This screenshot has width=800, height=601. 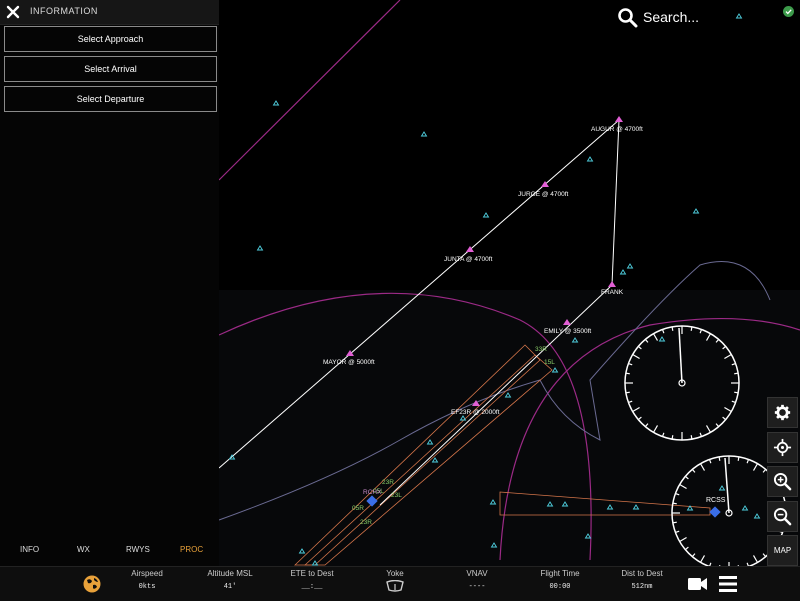 What do you see at coordinates (92, 584) in the screenshot?
I see `globe-icon` at bounding box center [92, 584].